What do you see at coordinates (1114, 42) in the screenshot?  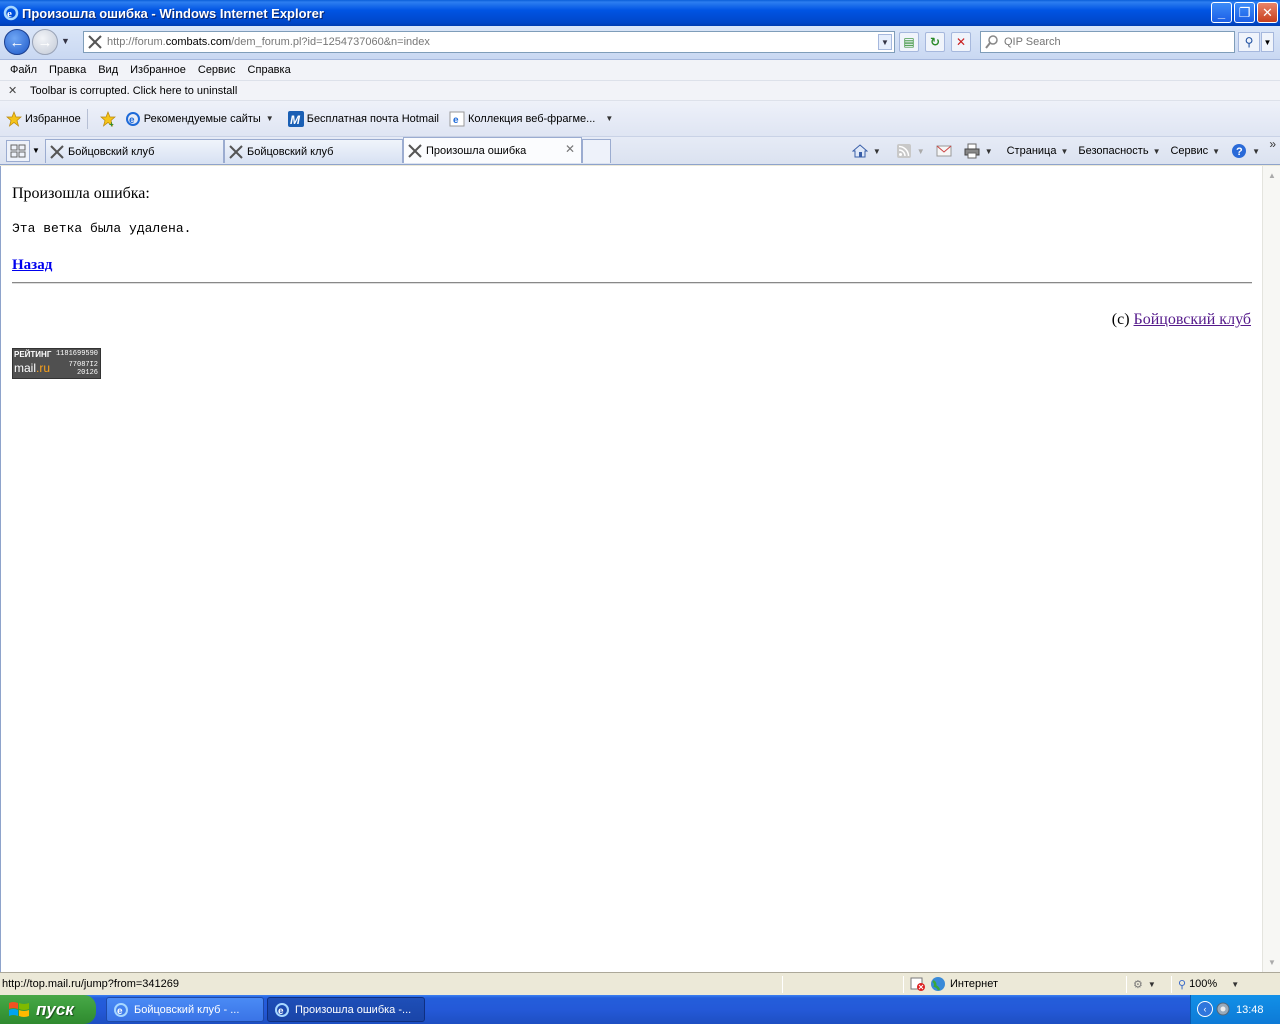 I see `search-input` at bounding box center [1114, 42].